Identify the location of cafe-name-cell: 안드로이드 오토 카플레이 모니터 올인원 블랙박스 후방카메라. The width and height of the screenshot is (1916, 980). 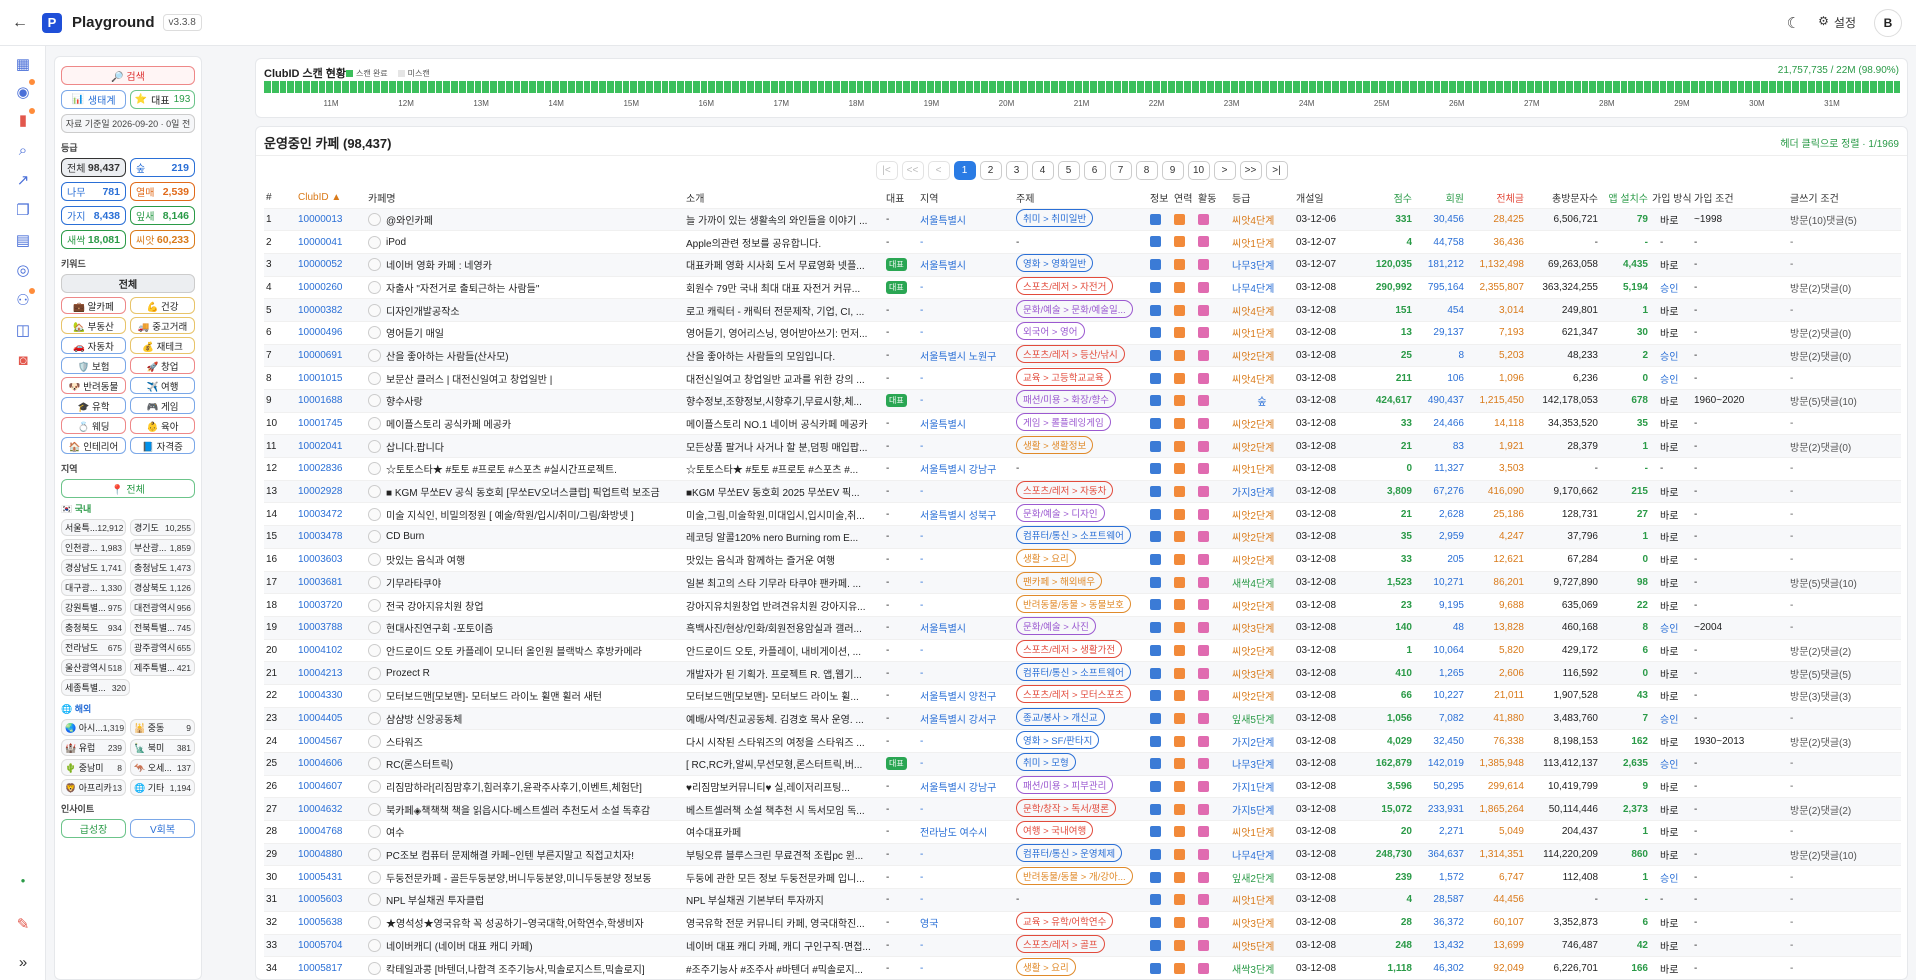
(525, 650).